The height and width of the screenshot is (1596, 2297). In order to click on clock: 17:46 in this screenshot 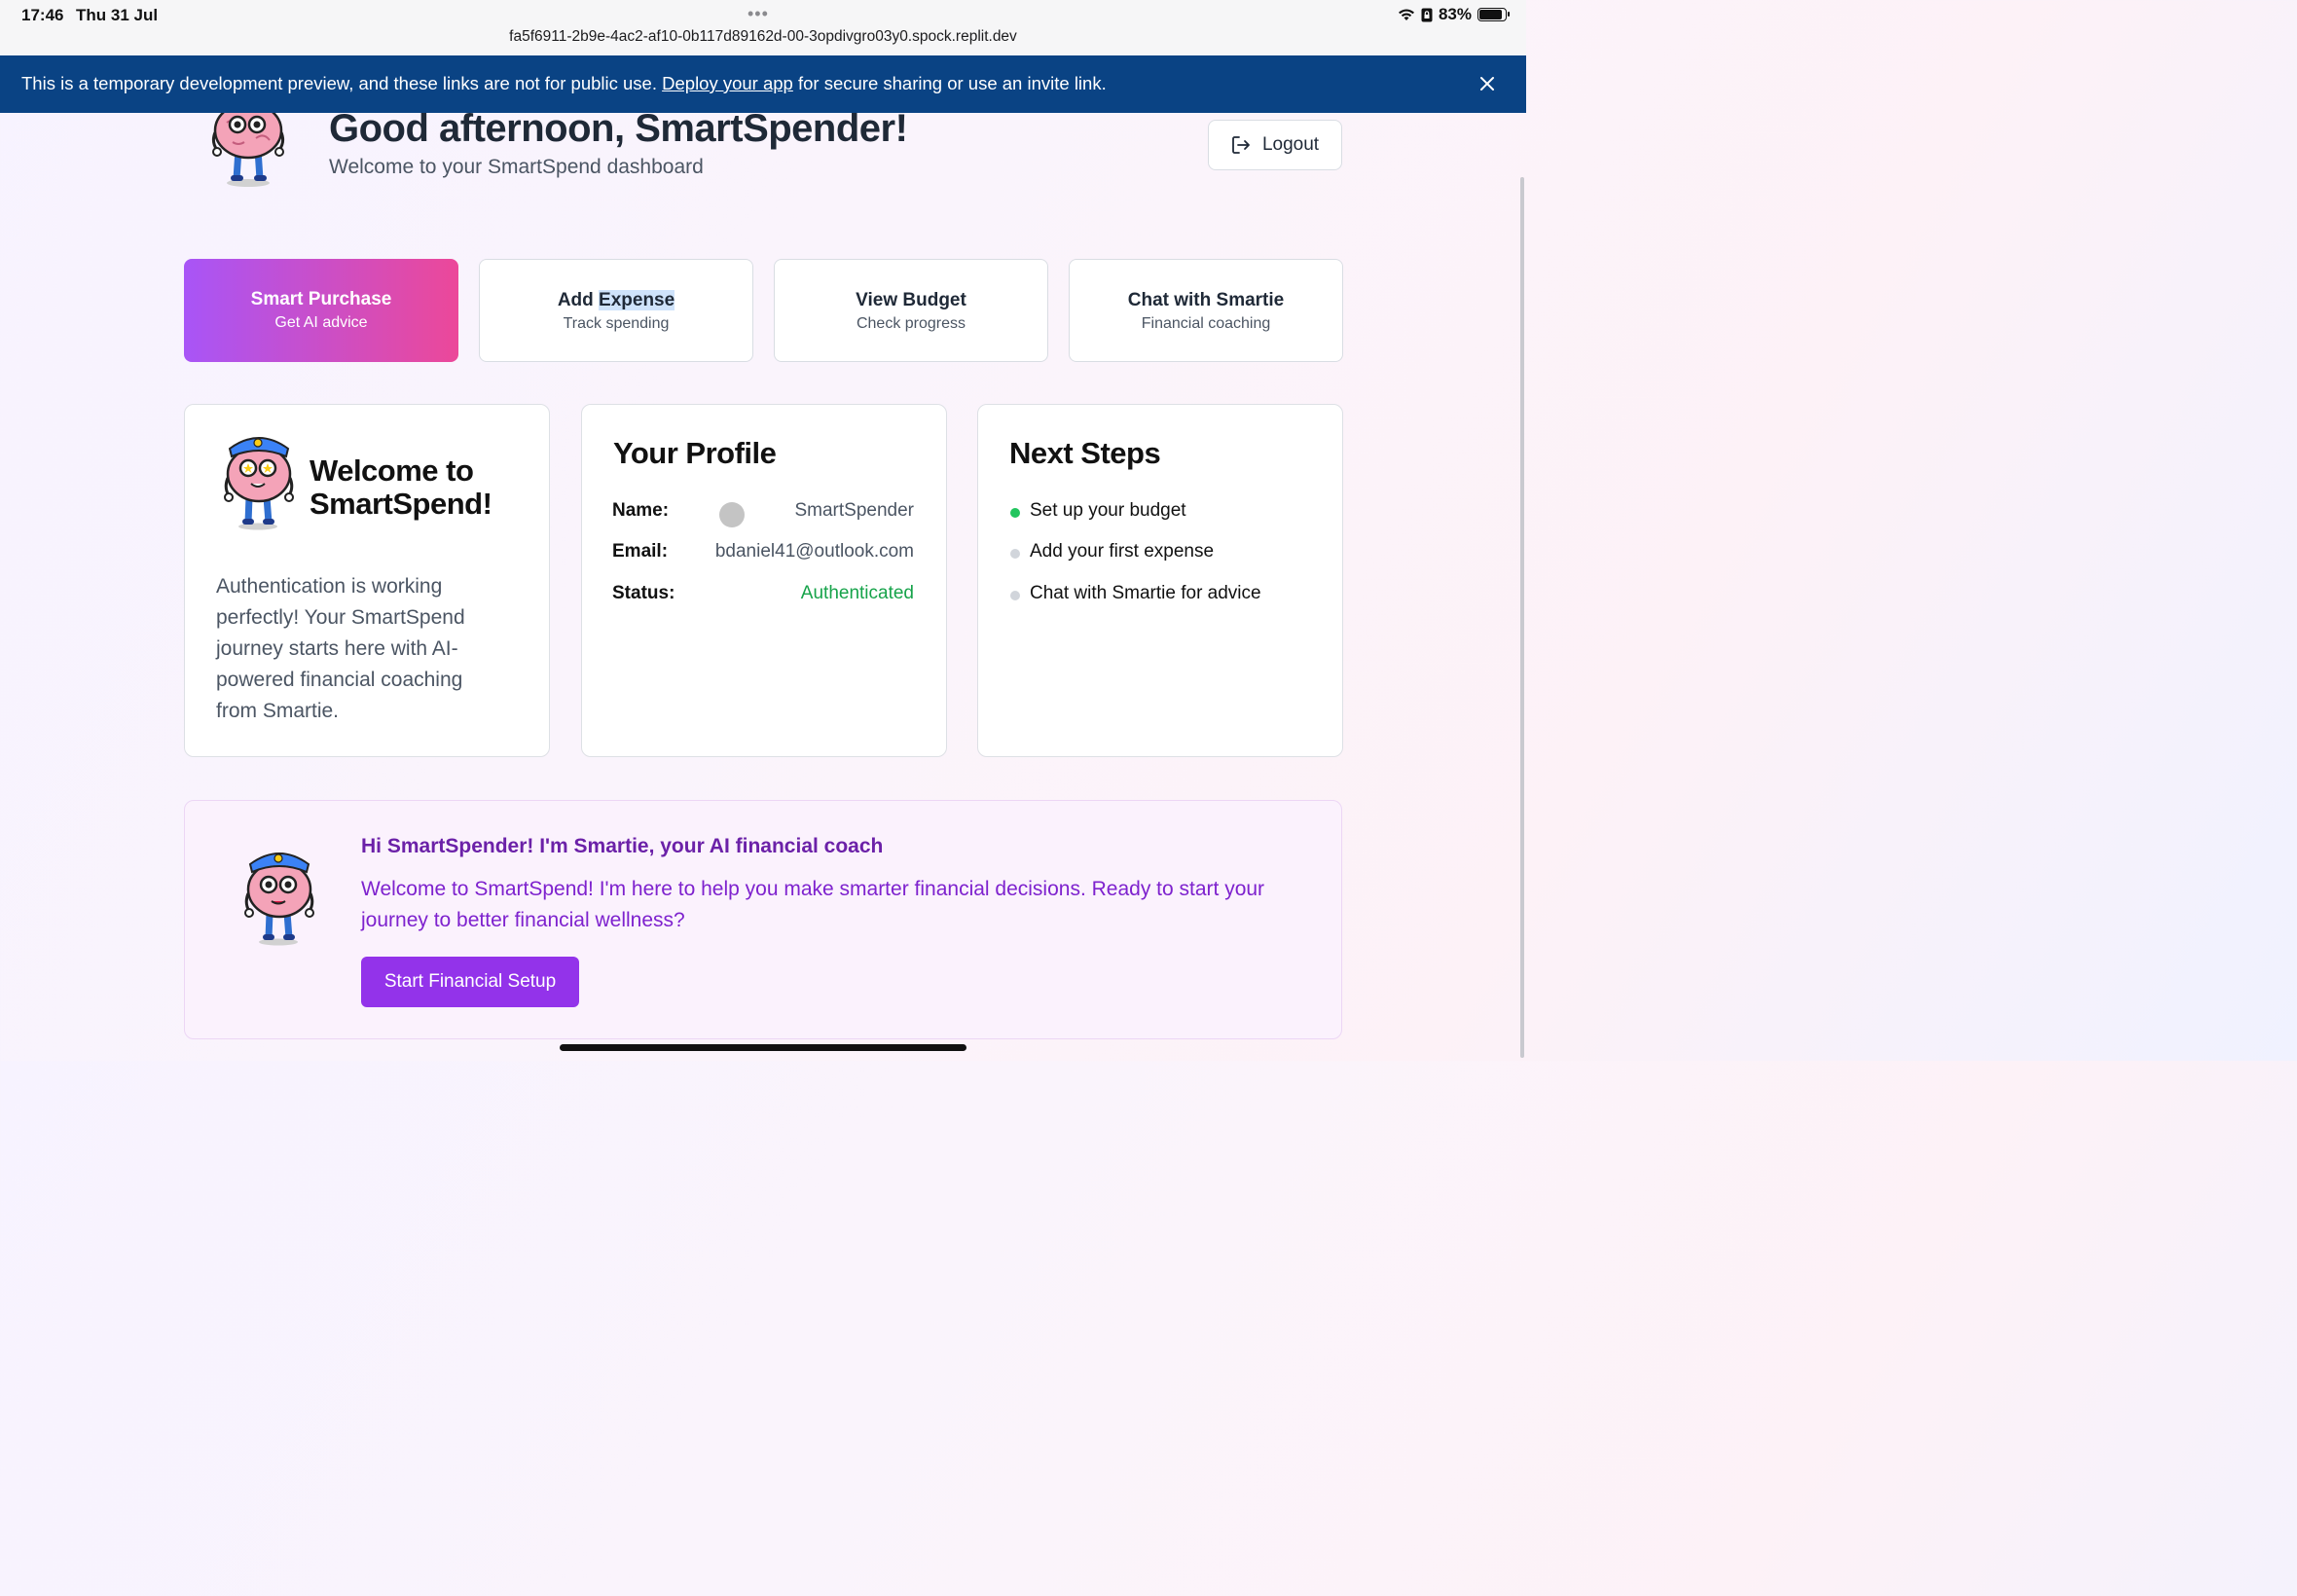, I will do `click(42, 15)`.